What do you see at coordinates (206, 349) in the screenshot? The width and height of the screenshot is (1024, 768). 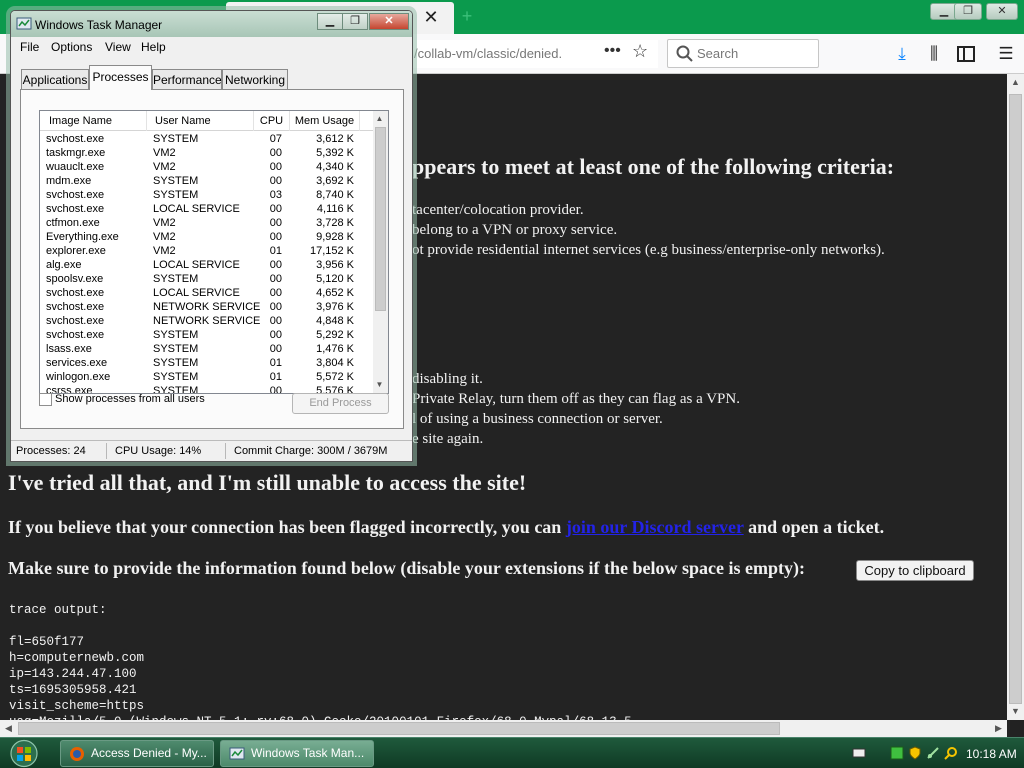 I see `table-row: lsass.exe SYSTEM 00 1,476 K` at bounding box center [206, 349].